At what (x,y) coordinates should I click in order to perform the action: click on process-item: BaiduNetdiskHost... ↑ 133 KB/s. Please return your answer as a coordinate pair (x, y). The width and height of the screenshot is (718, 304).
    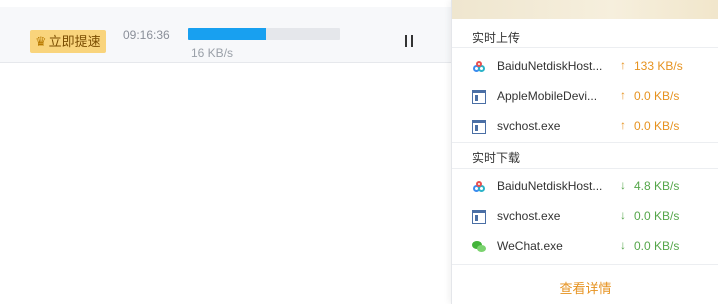
    Looking at the image, I should click on (585, 67).